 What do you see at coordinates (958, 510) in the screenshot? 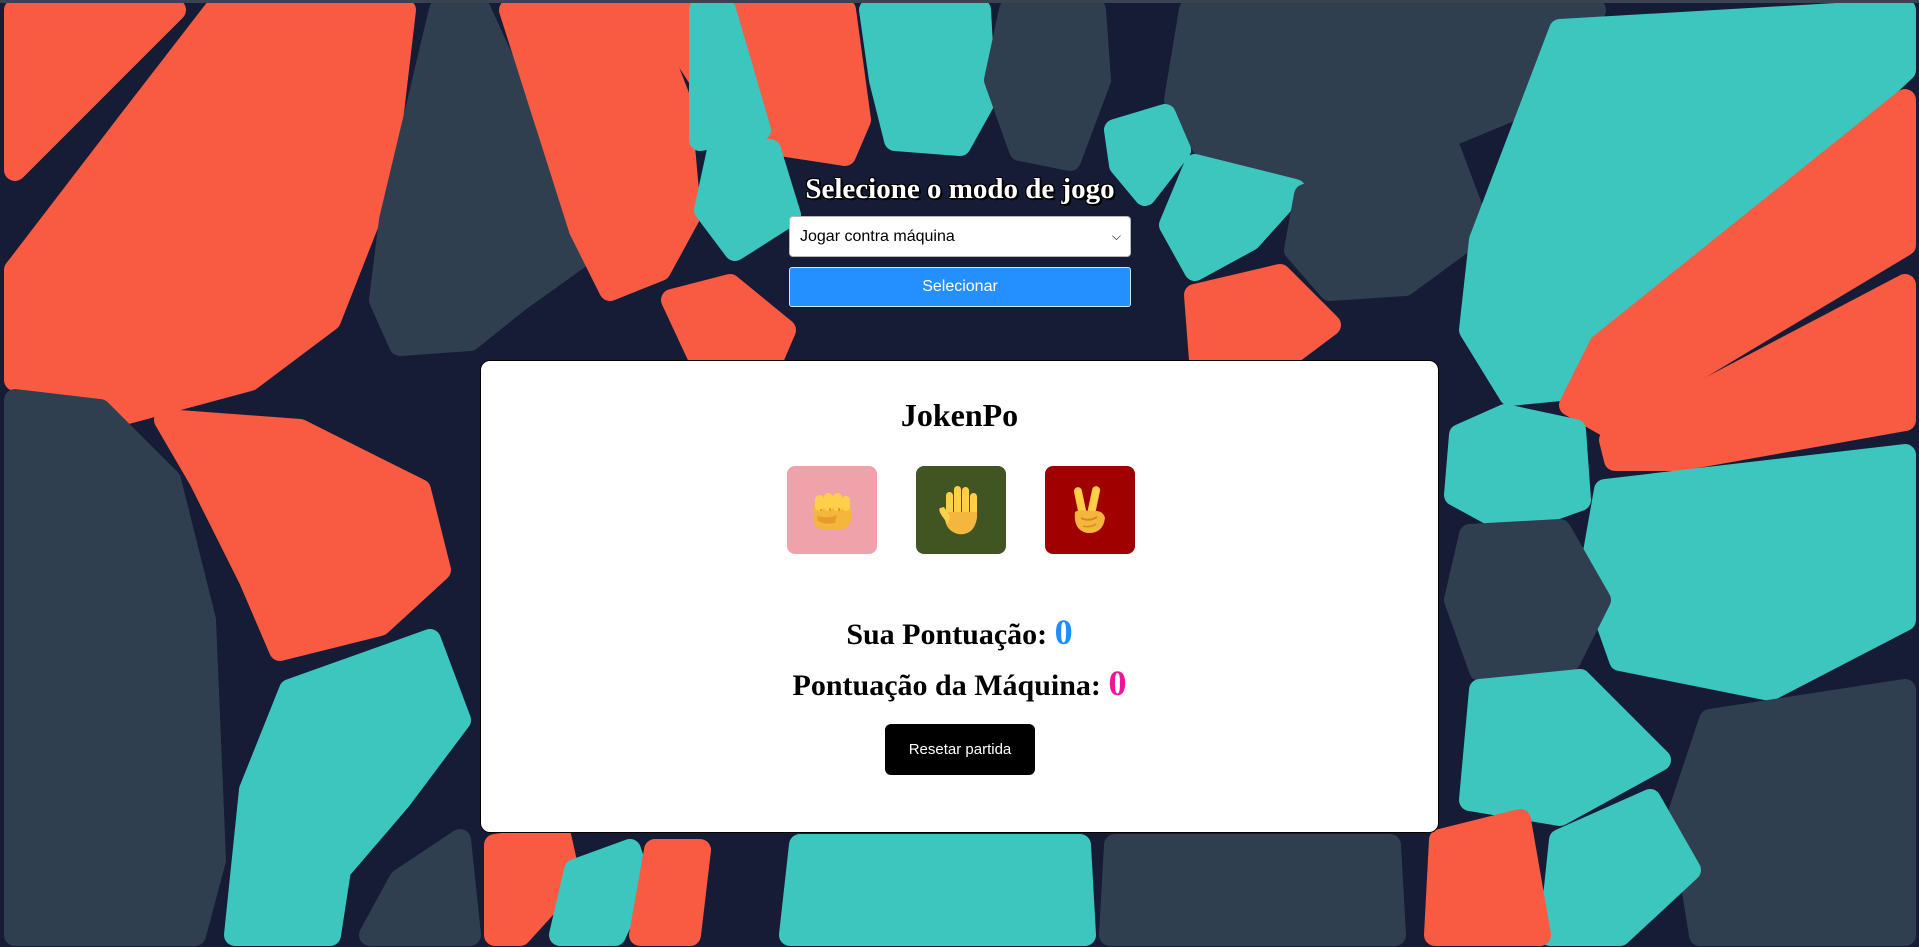
I see `raised-hand-icon` at bounding box center [958, 510].